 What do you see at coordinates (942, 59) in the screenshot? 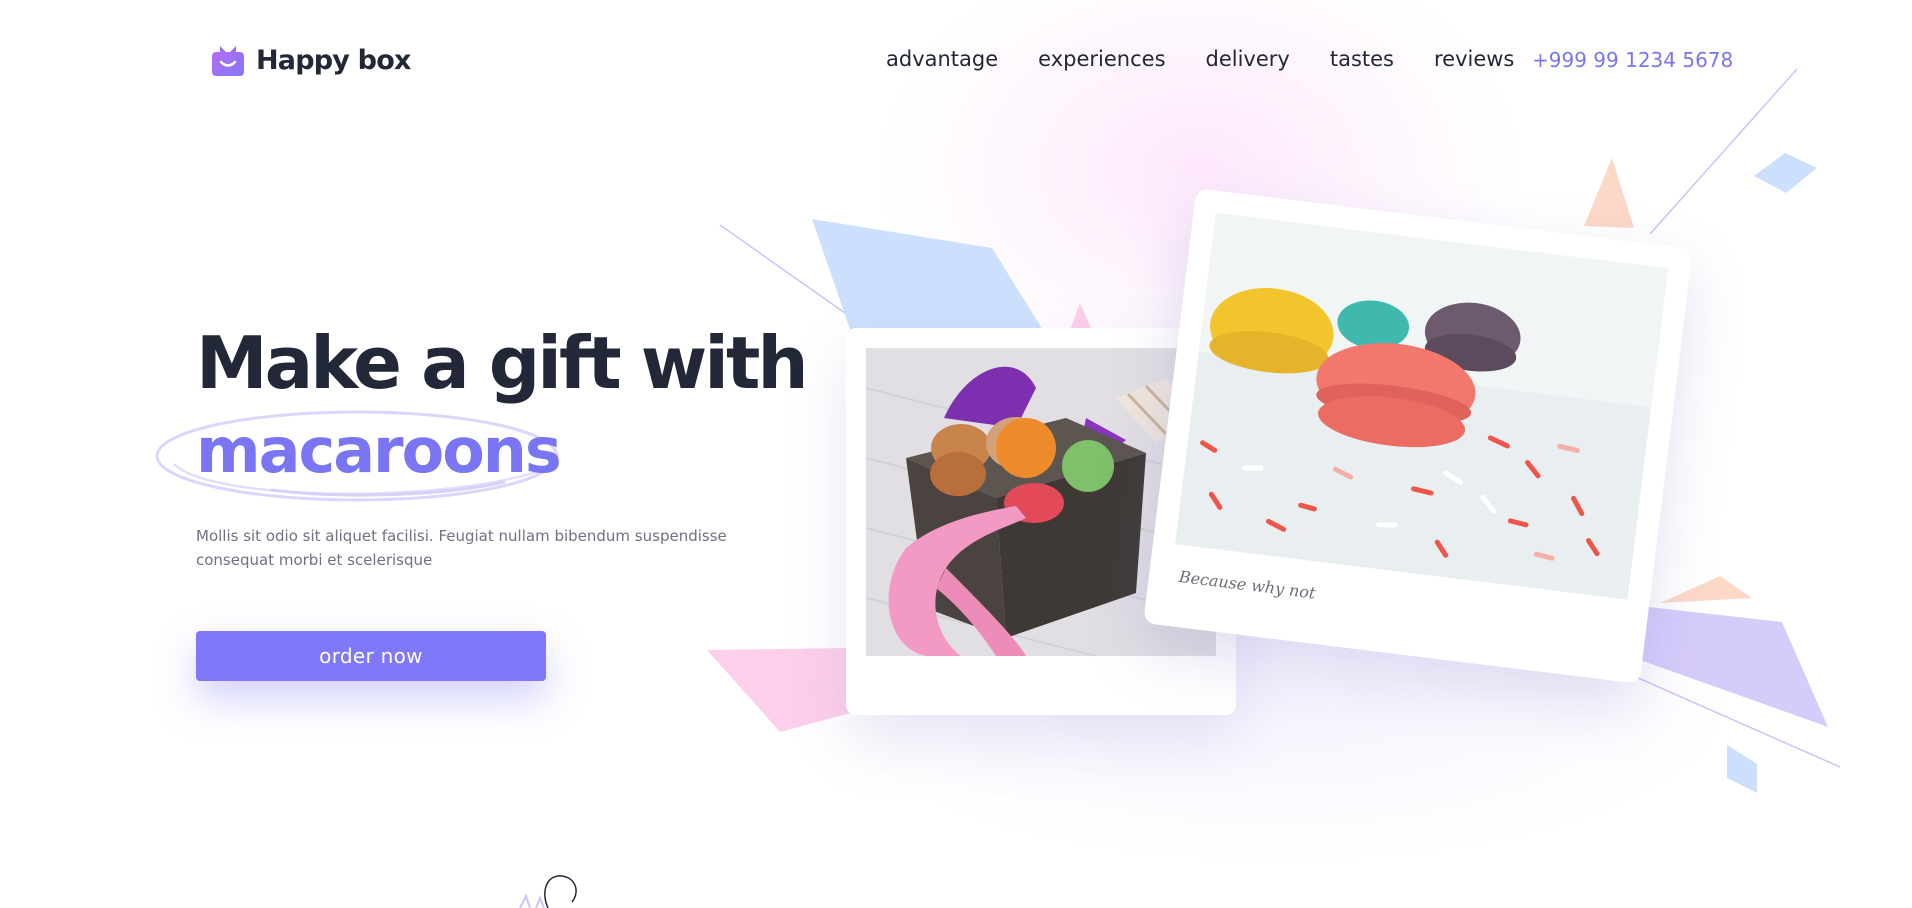
I see `nav-item-advantage: advantage` at bounding box center [942, 59].